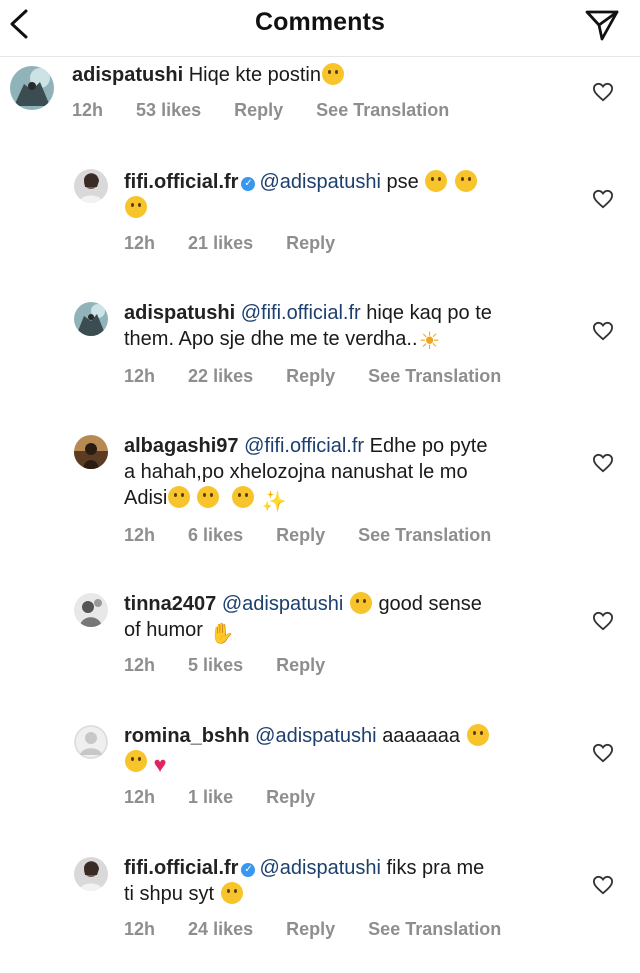 The width and height of the screenshot is (640, 973). I want to click on comment-body-line3: Adisi, so click(146, 498).